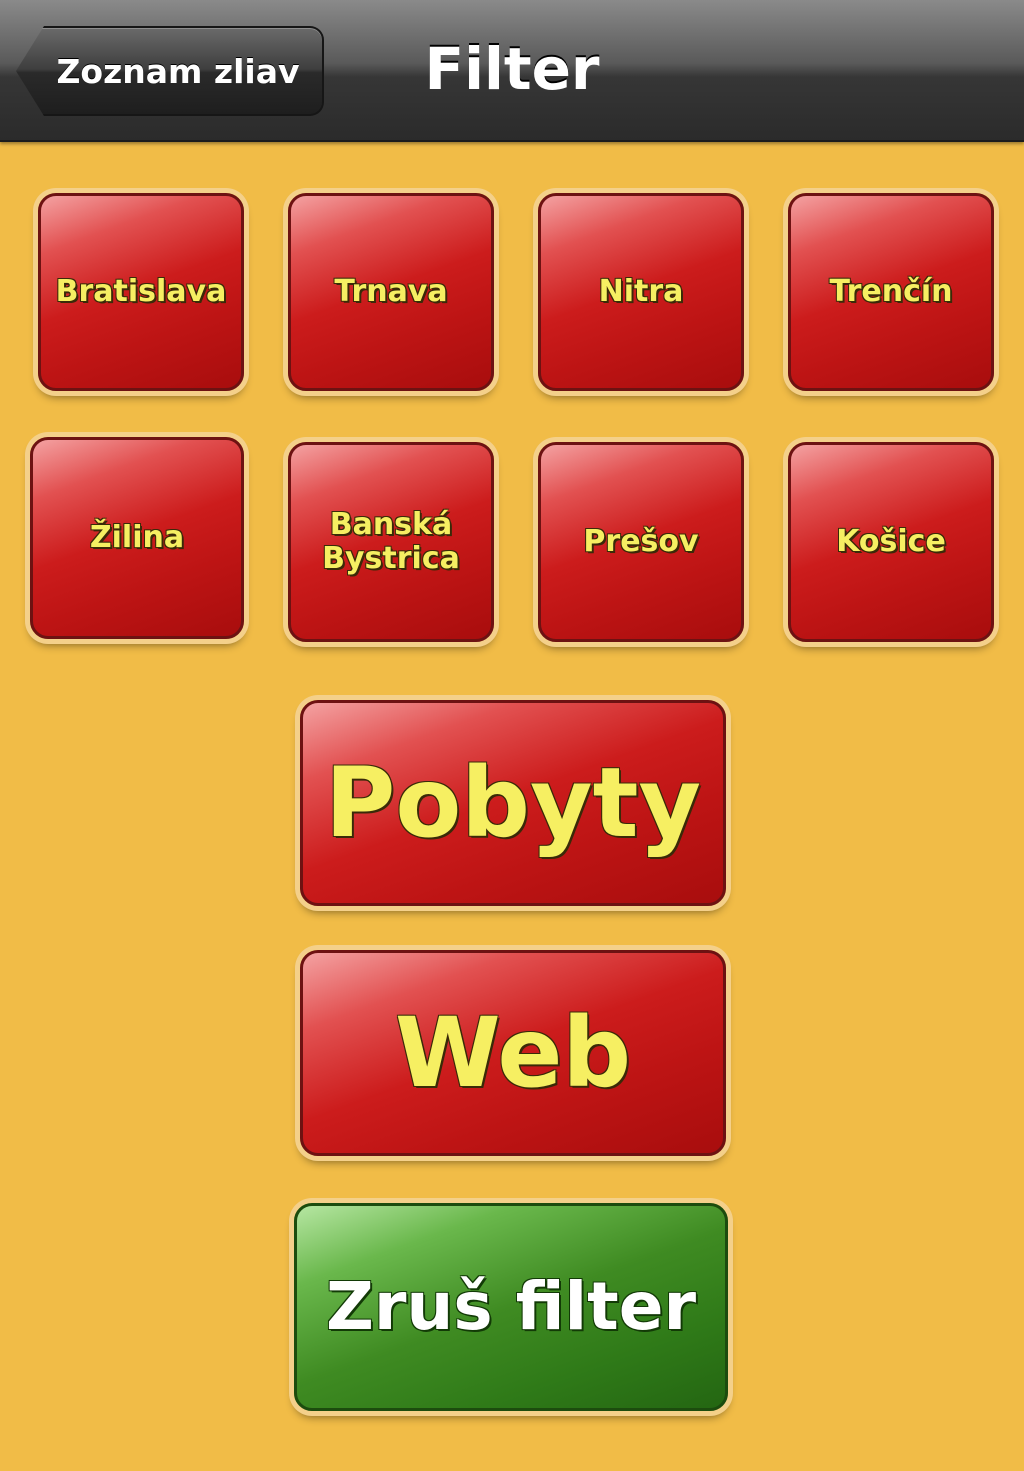 This screenshot has width=1024, height=1471. I want to click on region-button-kosice: Košice, so click(891, 542).